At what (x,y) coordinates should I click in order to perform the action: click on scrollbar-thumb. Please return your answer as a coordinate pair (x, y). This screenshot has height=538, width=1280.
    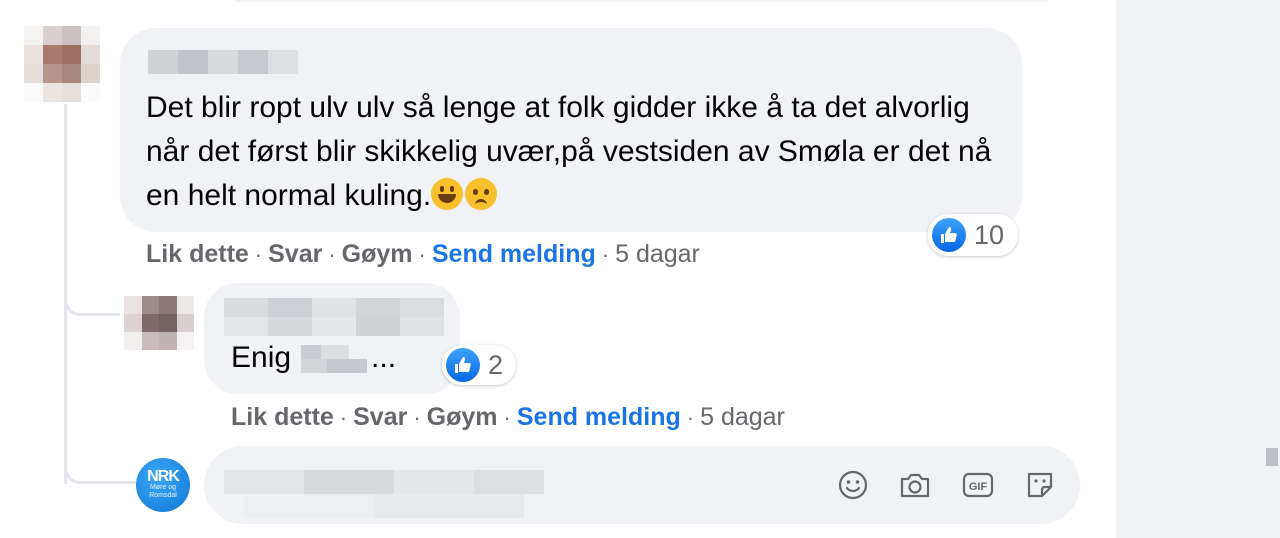
    Looking at the image, I should click on (1272, 457).